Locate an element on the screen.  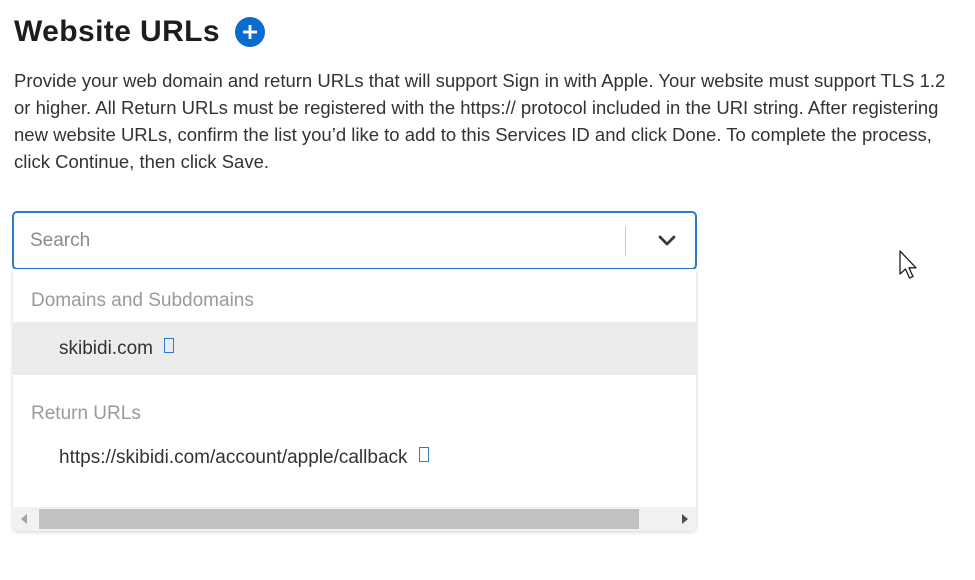
section-title: Website URLs is located at coordinates (117, 31).